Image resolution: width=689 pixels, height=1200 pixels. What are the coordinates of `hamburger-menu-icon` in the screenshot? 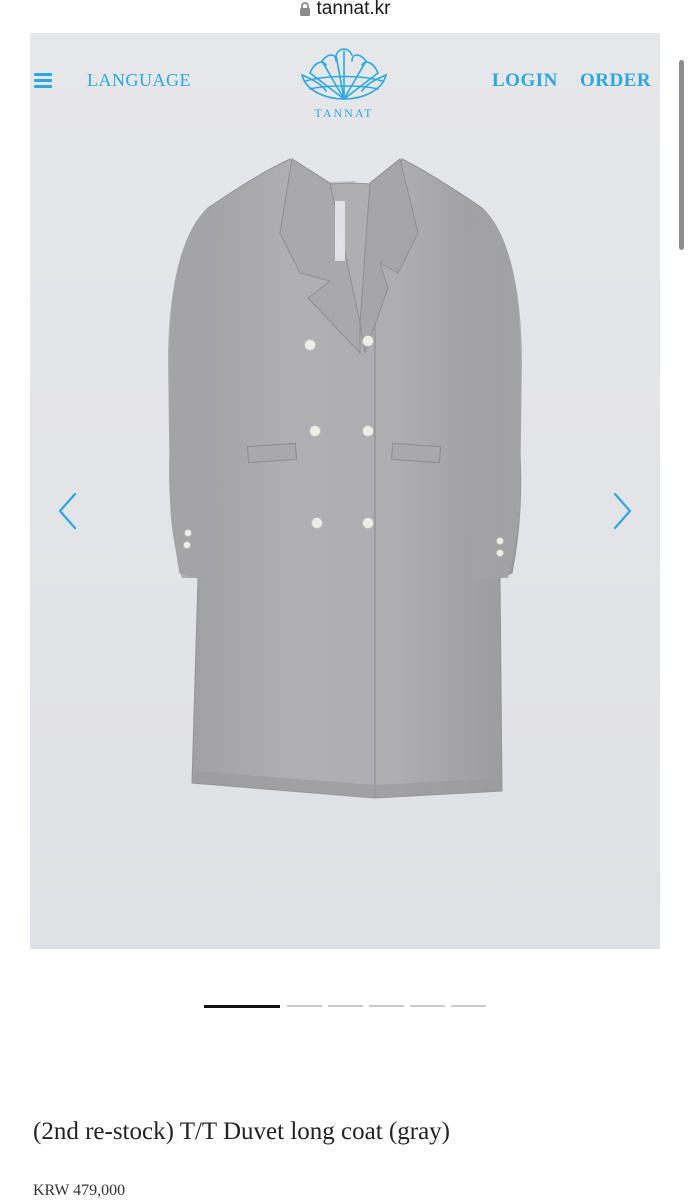 It's located at (43, 81).